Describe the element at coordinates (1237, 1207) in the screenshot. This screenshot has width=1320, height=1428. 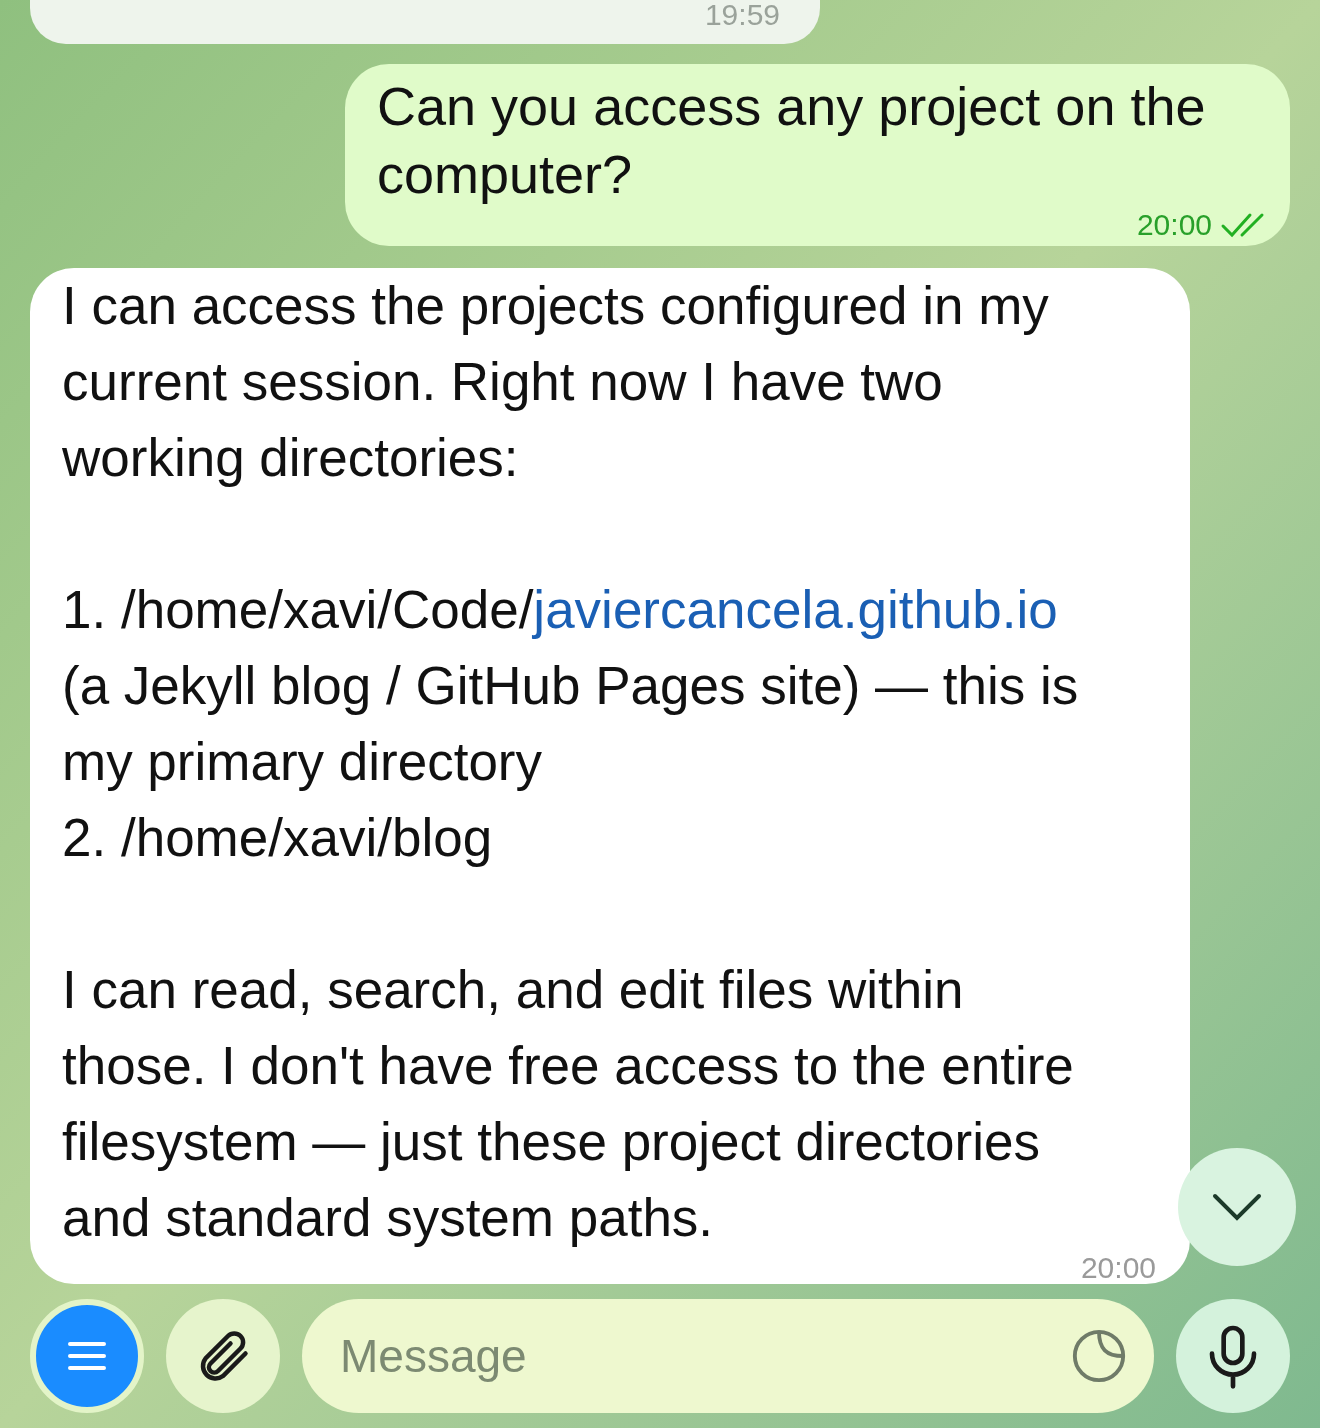
I see `chevron-down-icon` at that location.